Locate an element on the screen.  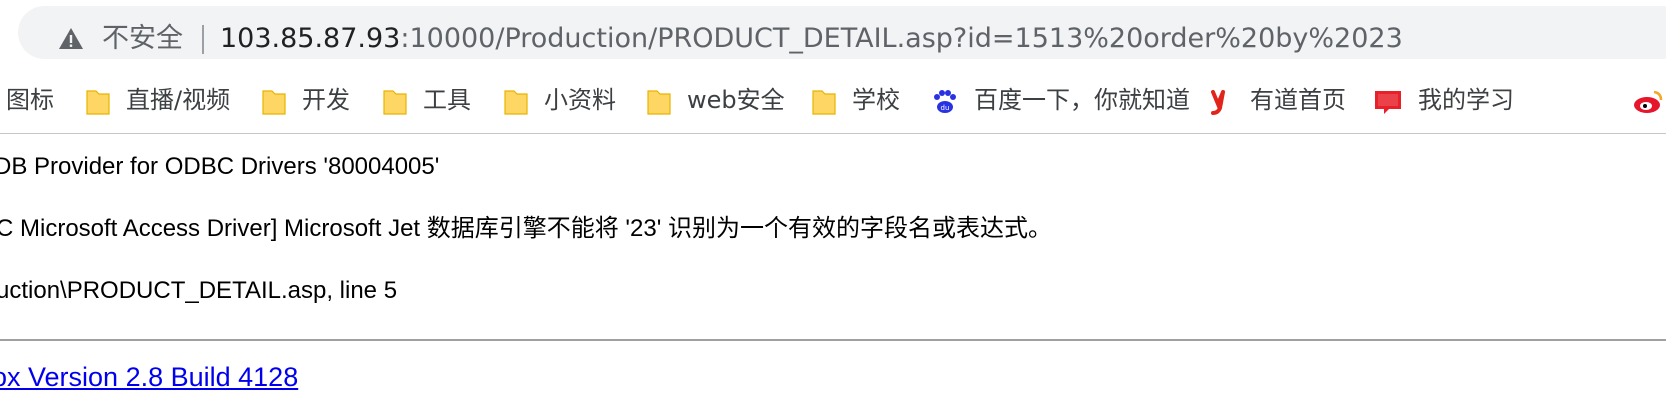
error-provider-line: DB Provider for ODBC Drivers '80004005' is located at coordinates (220, 166).